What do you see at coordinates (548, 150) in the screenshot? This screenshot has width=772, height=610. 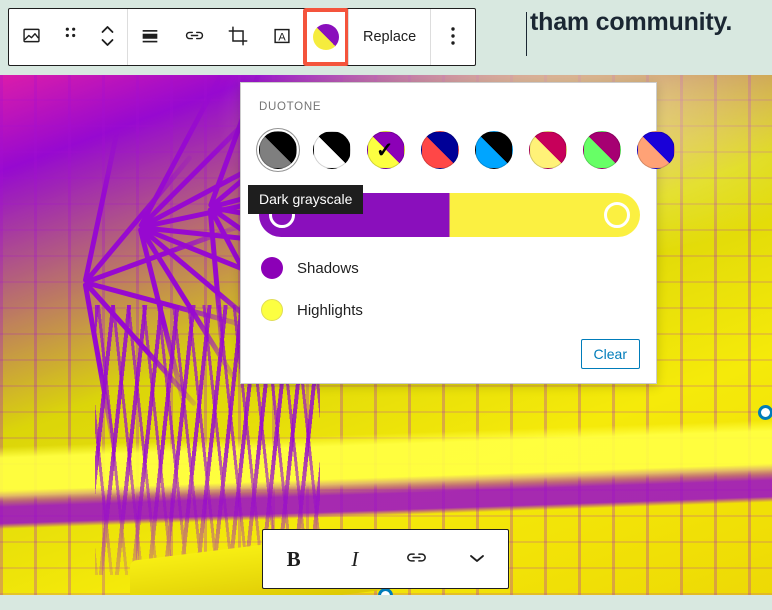 I see `duotone-magenta-yellow` at bounding box center [548, 150].